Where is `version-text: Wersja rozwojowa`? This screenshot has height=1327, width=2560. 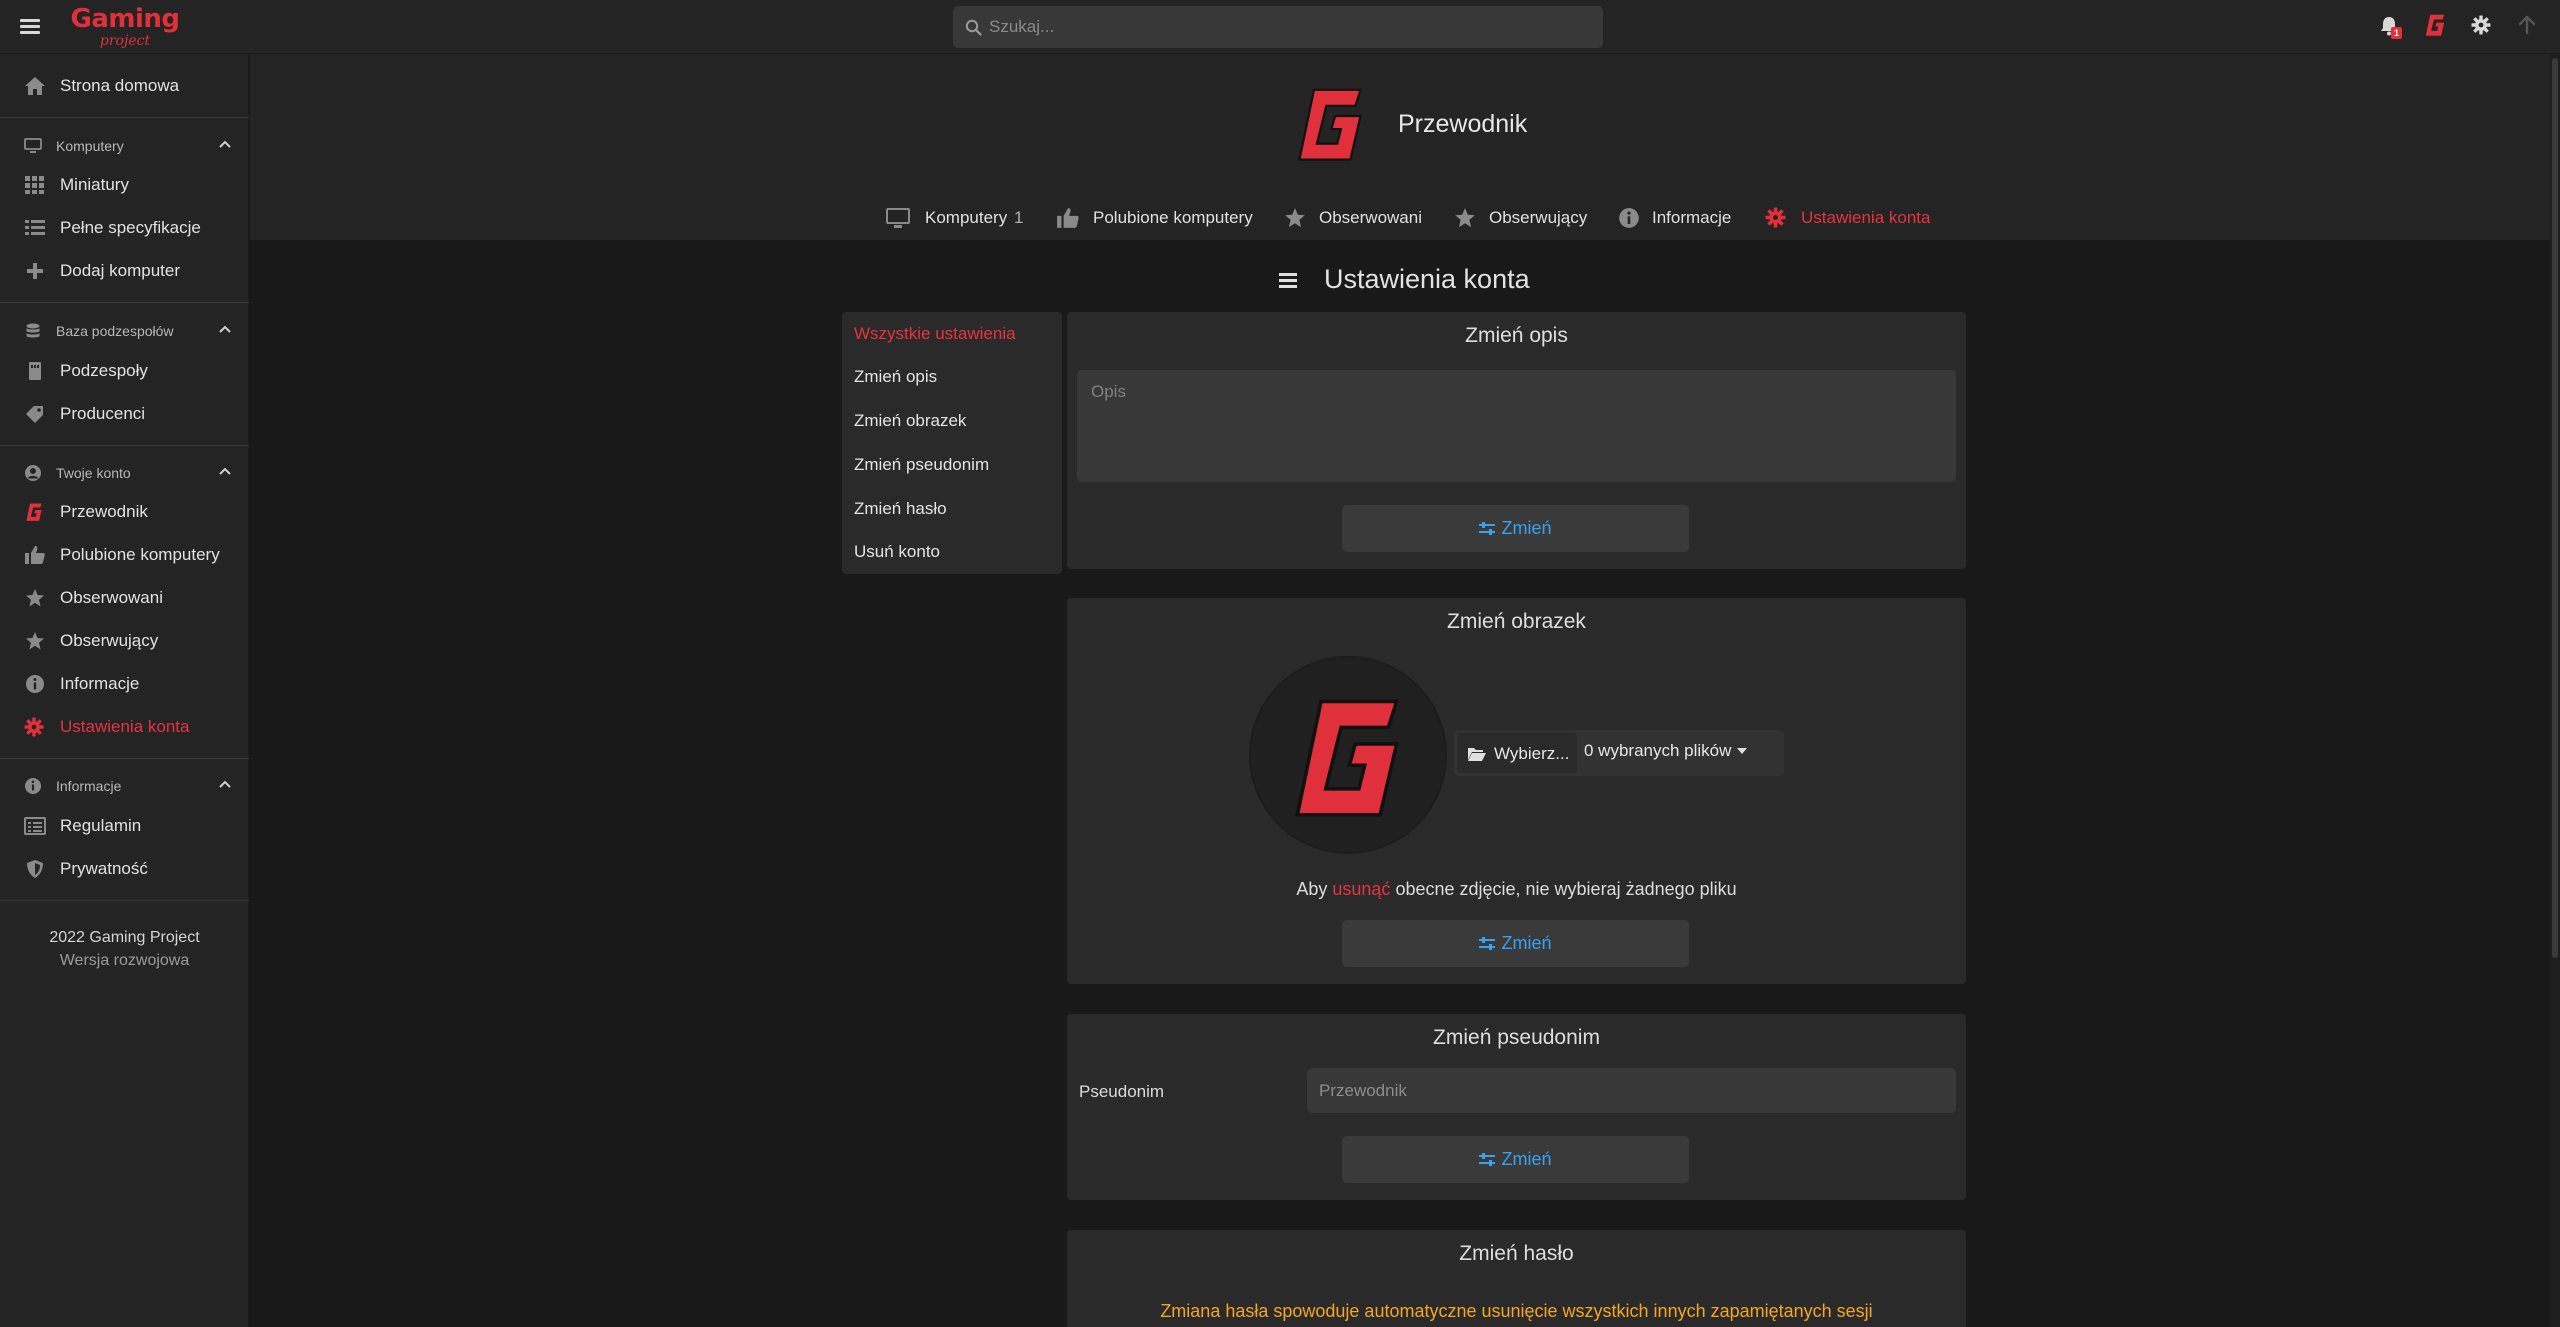 version-text: Wersja rozwojowa is located at coordinates (124, 960).